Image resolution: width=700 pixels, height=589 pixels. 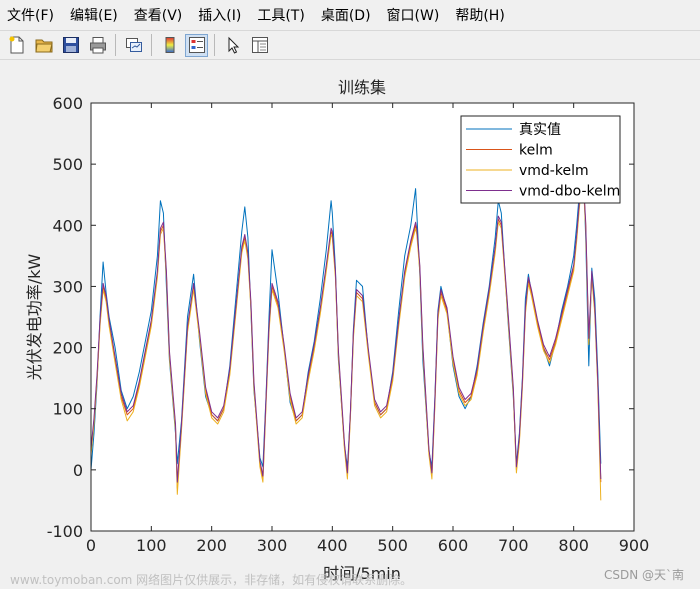 What do you see at coordinates (569, 192) in the screenshot?
I see `legend-entry: vmd-dbo-kelm` at bounding box center [569, 192].